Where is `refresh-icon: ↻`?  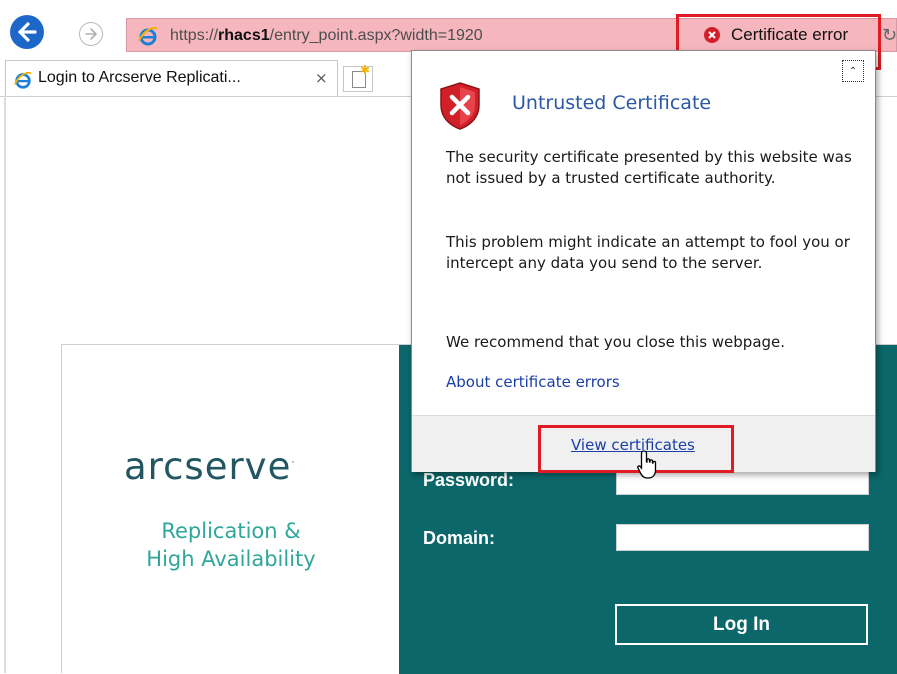
refresh-icon: ↻ is located at coordinates (889, 35).